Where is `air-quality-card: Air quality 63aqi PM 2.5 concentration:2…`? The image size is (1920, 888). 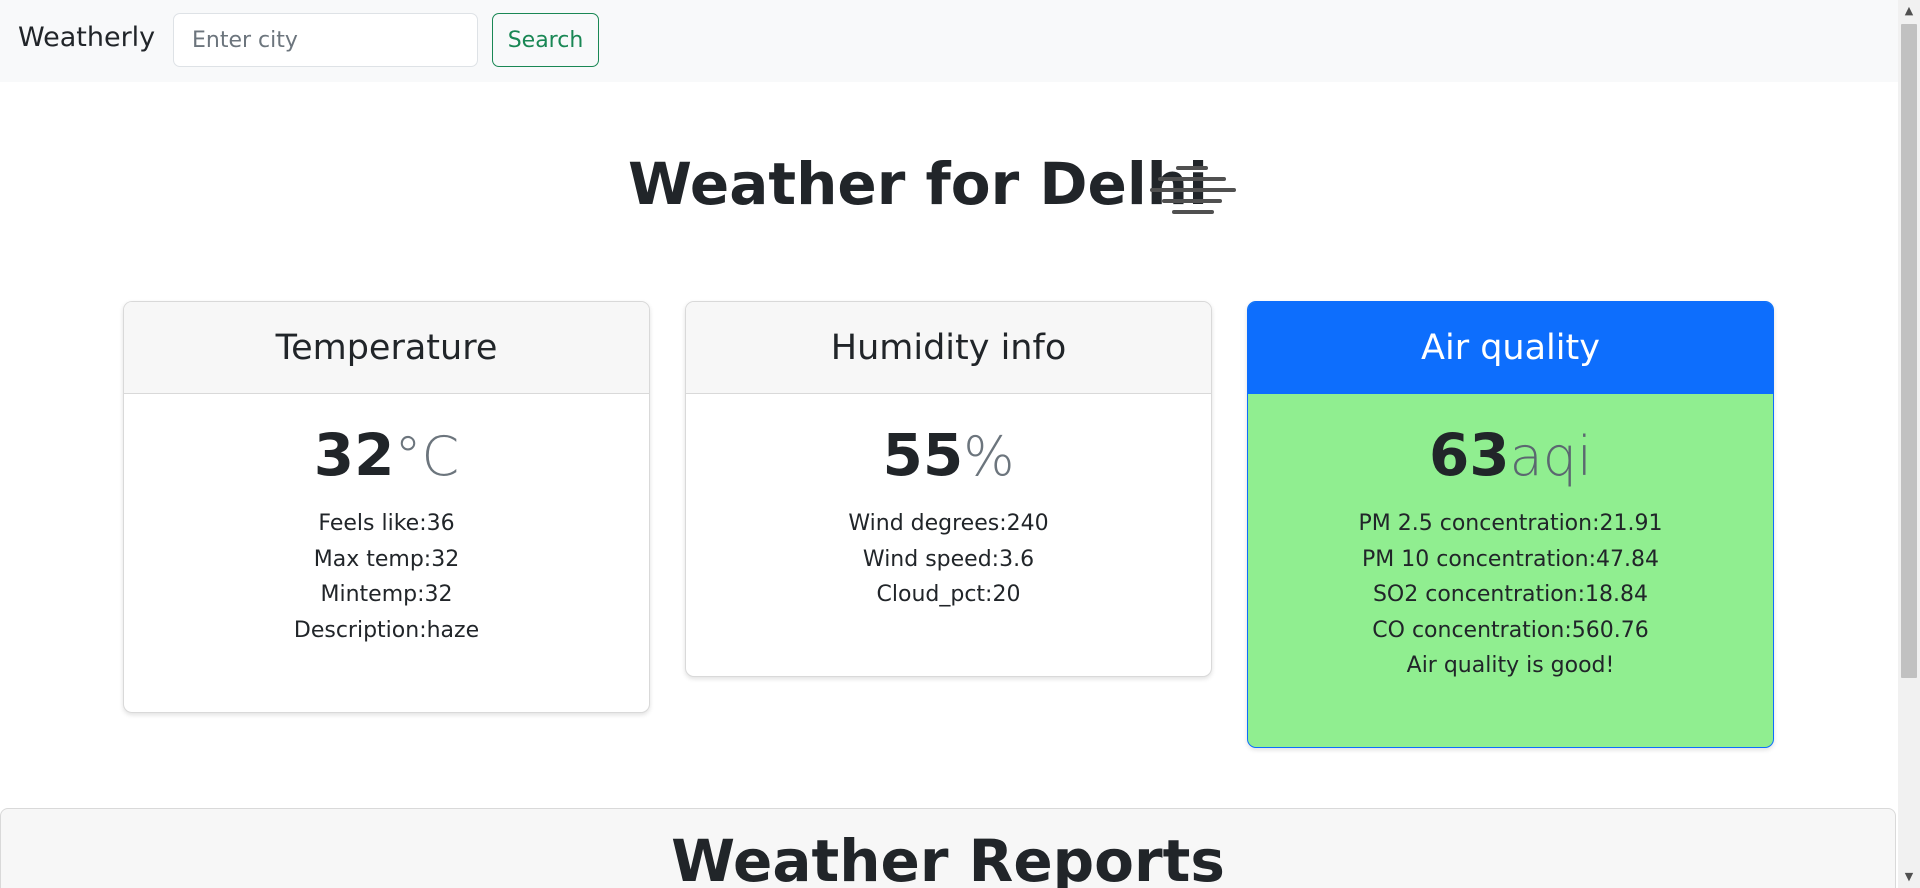 air-quality-card: Air quality 63aqi PM 2.5 concentration:2… is located at coordinates (1510, 524).